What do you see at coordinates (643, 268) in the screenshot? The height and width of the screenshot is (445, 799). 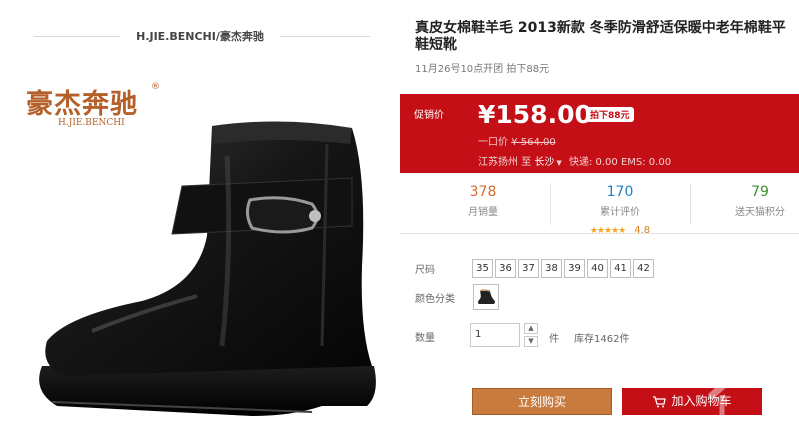 I see `size-option: 42` at bounding box center [643, 268].